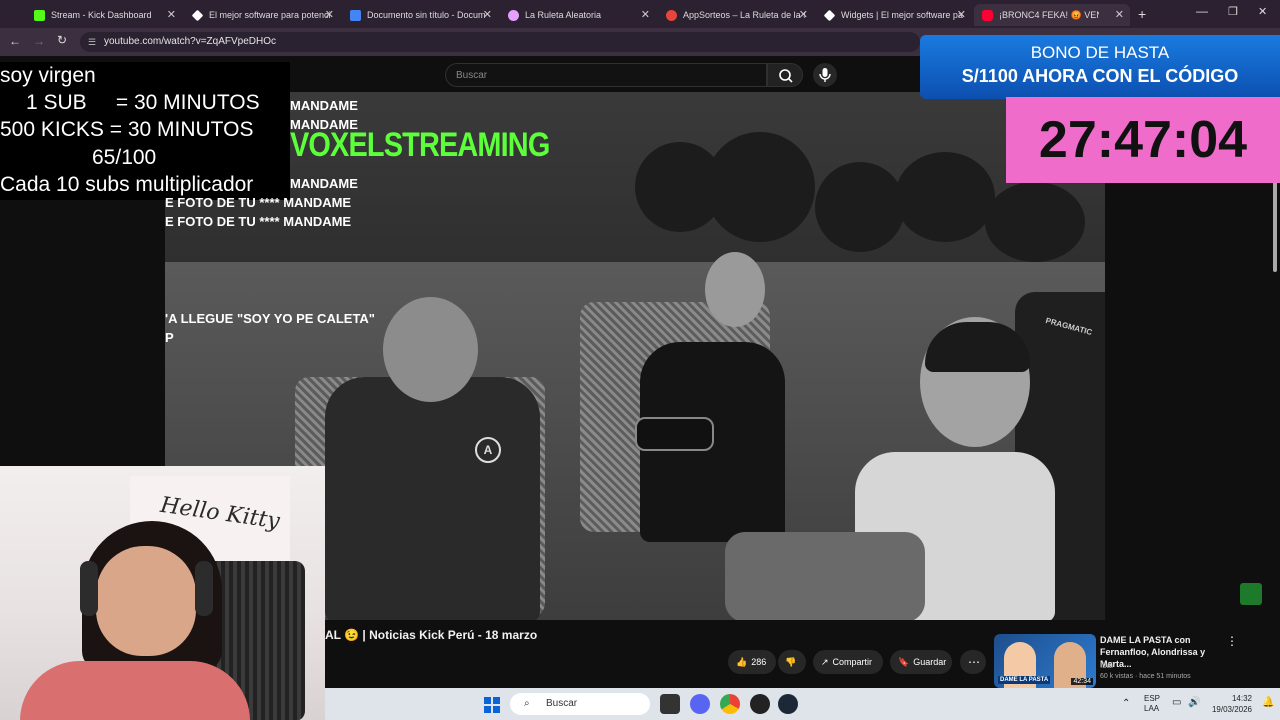 The image size is (1280, 720). What do you see at coordinates (92, 42) in the screenshot?
I see `site-info-icon: ☰` at bounding box center [92, 42].